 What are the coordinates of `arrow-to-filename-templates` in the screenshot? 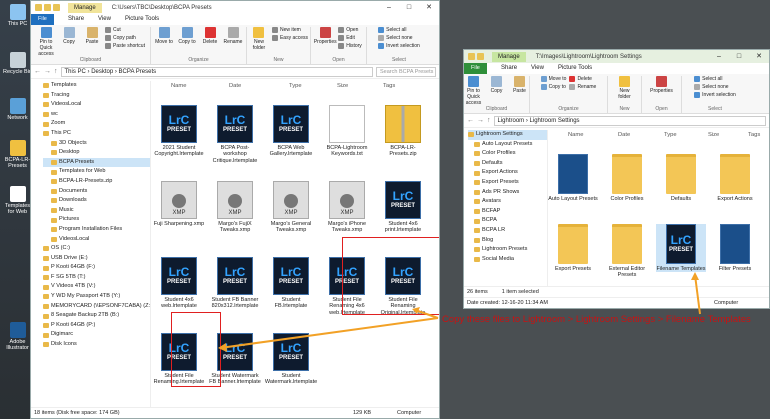 It's located at (697, 294).